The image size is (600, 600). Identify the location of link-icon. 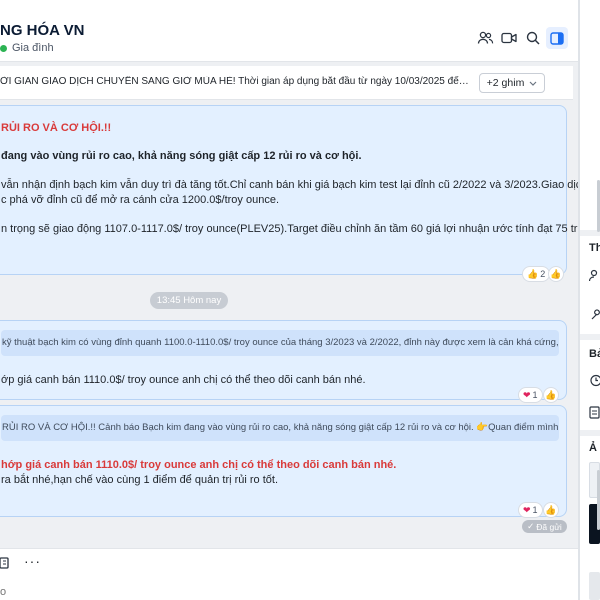
(594, 315).